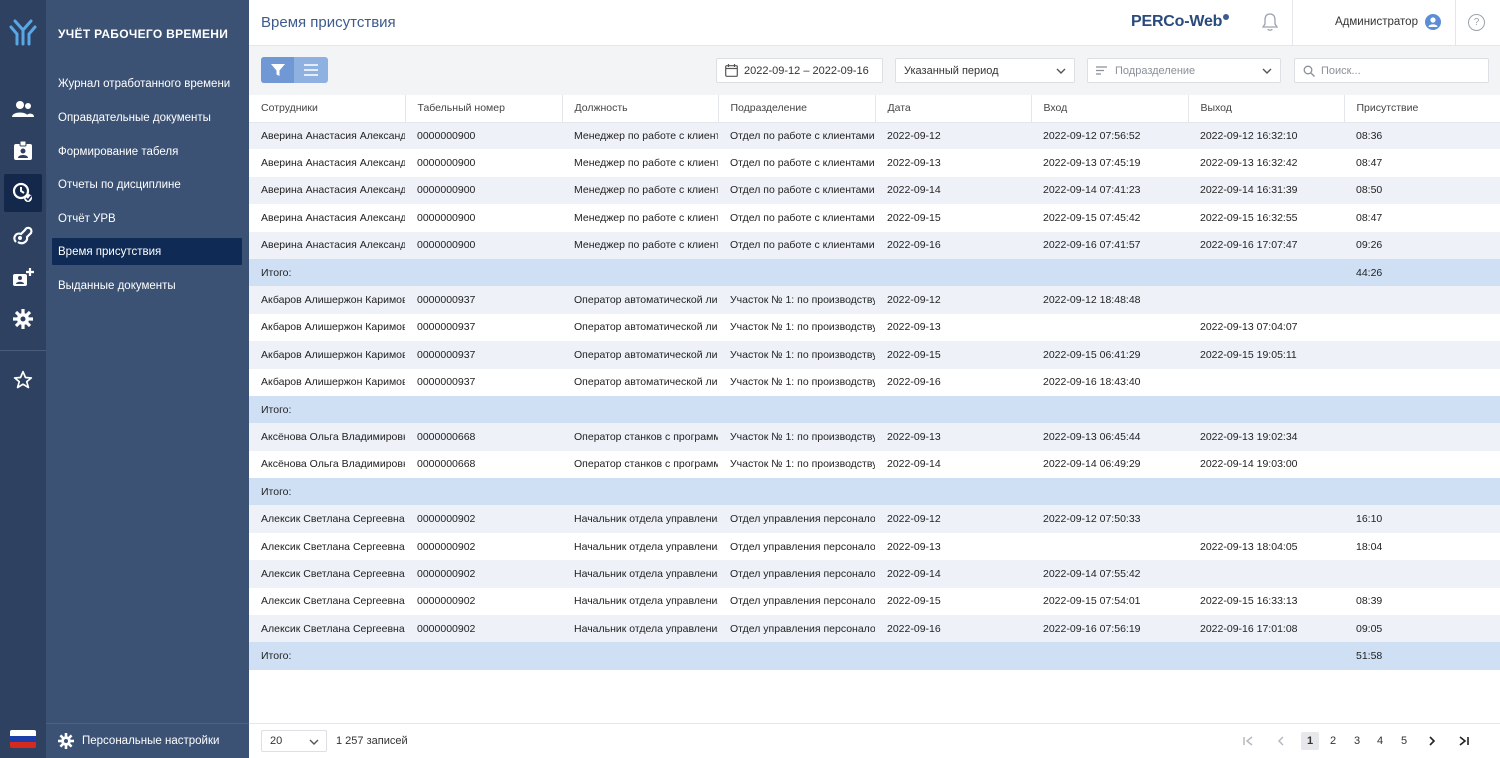 The height and width of the screenshot is (758, 1500). Describe the element at coordinates (1155, 70) in the screenshot. I see `division-placeholder: Подразделение` at that location.